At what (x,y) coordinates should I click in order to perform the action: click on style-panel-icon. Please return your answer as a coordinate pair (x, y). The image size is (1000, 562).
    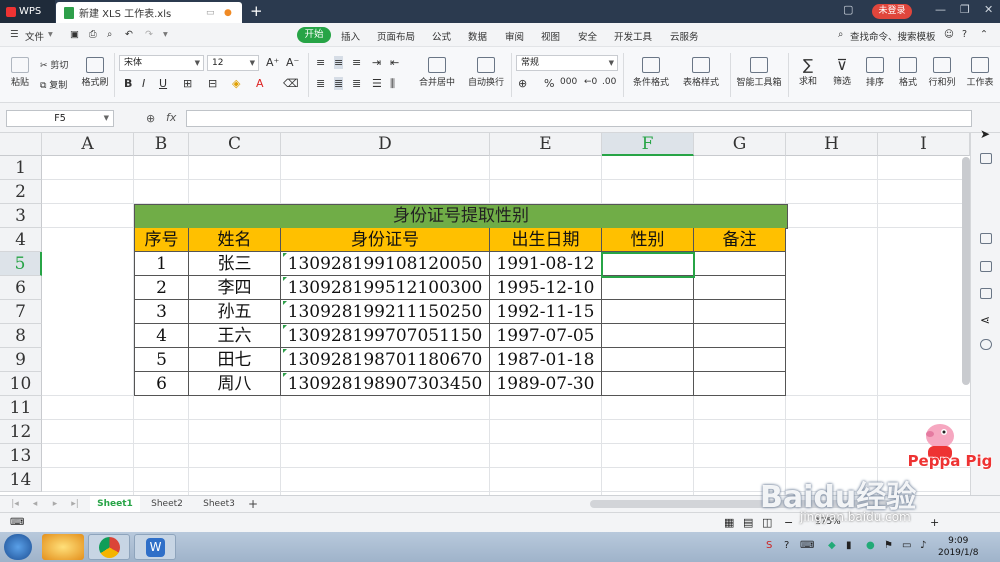
    Looking at the image, I should click on (986, 158).